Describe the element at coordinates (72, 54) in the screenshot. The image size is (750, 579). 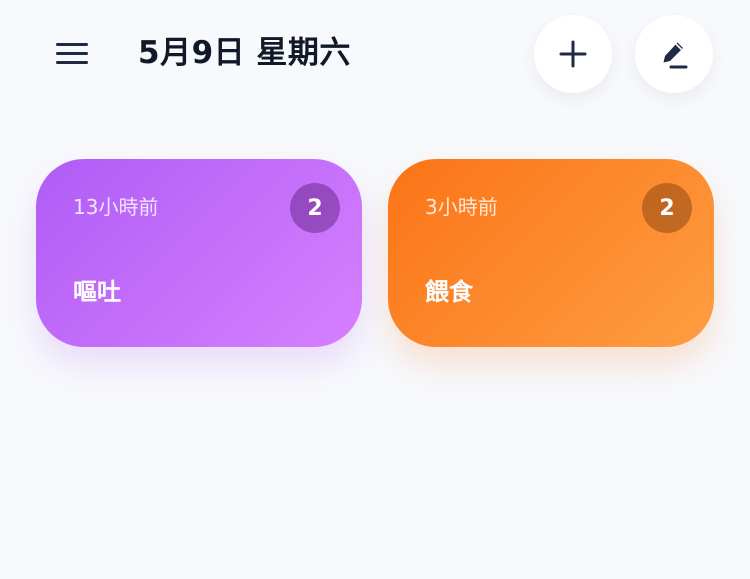
I see `menu-button` at that location.